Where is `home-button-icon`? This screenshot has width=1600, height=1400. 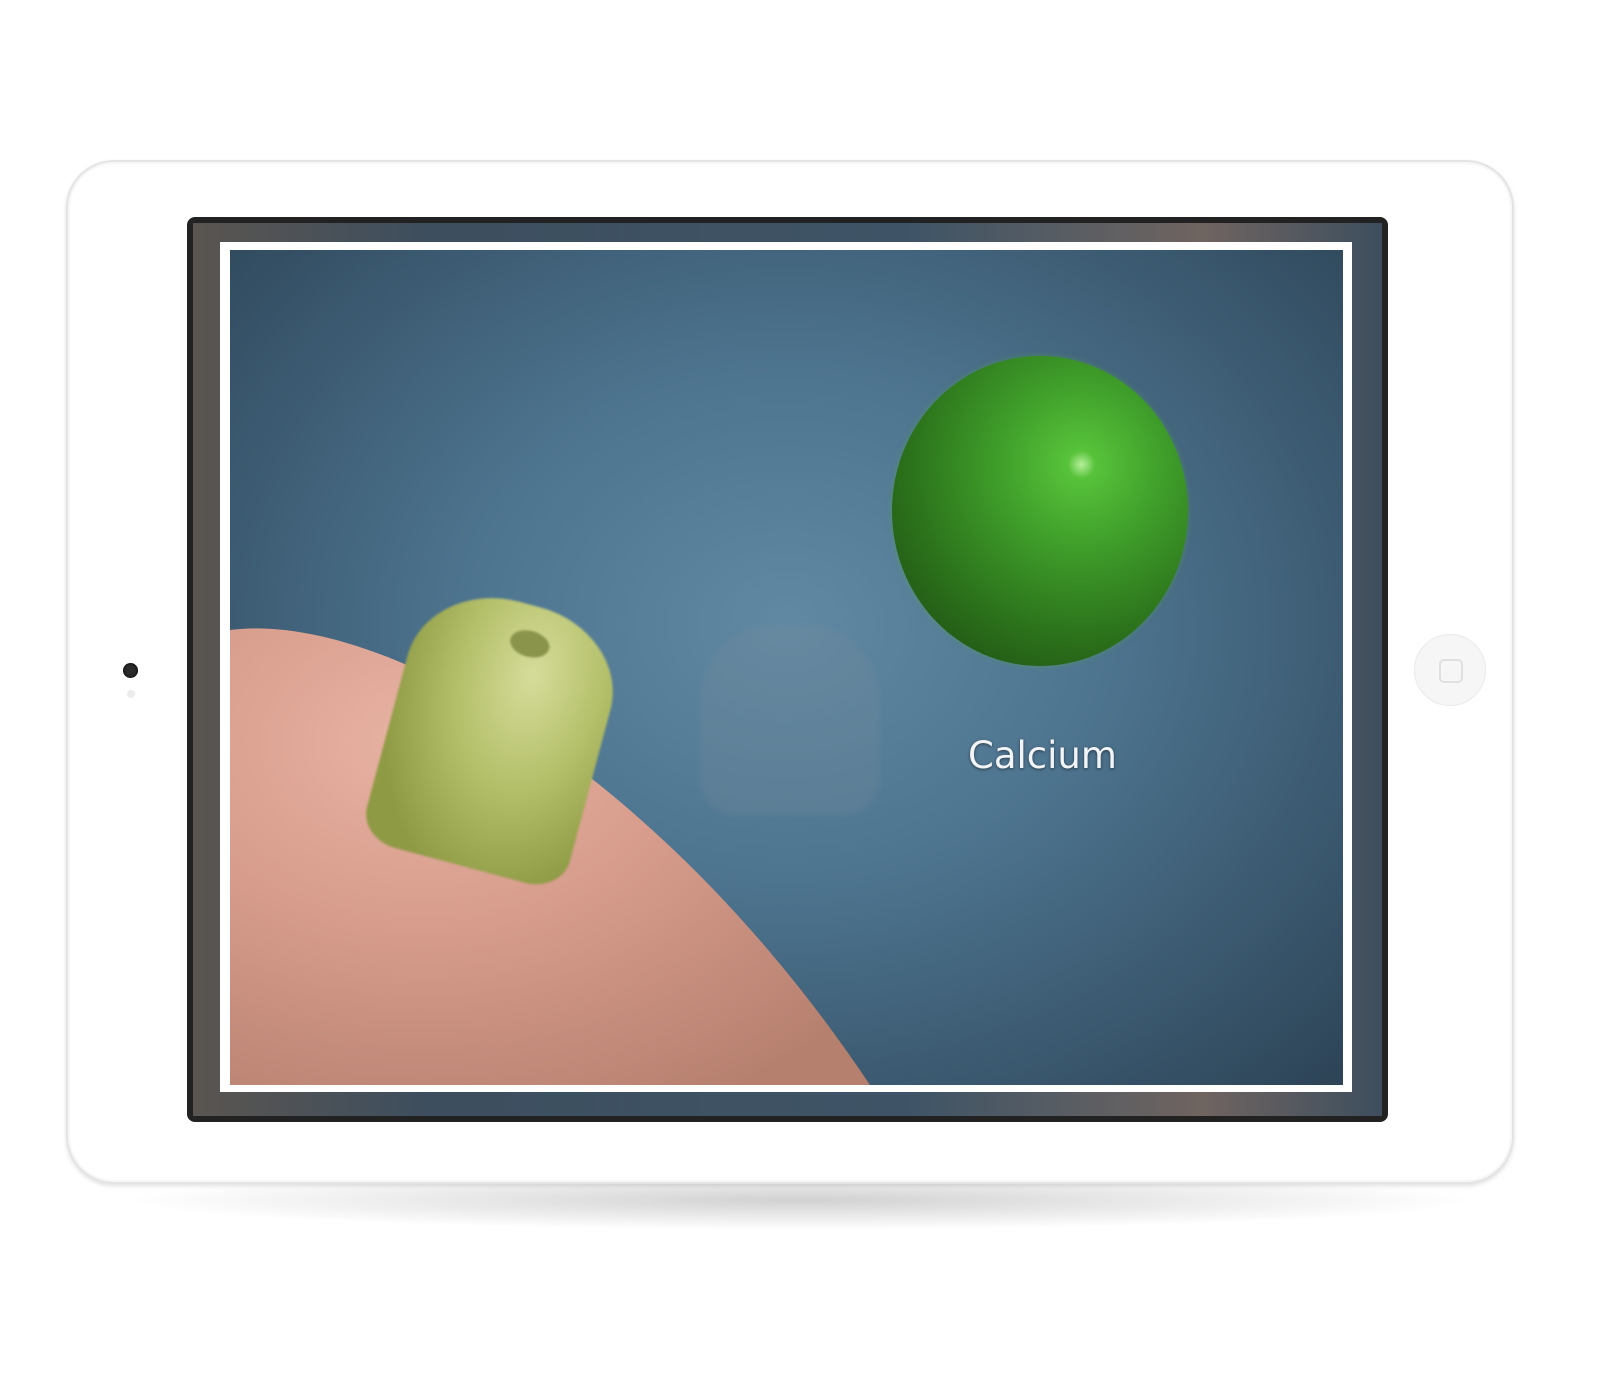 home-button-icon is located at coordinates (1451, 671).